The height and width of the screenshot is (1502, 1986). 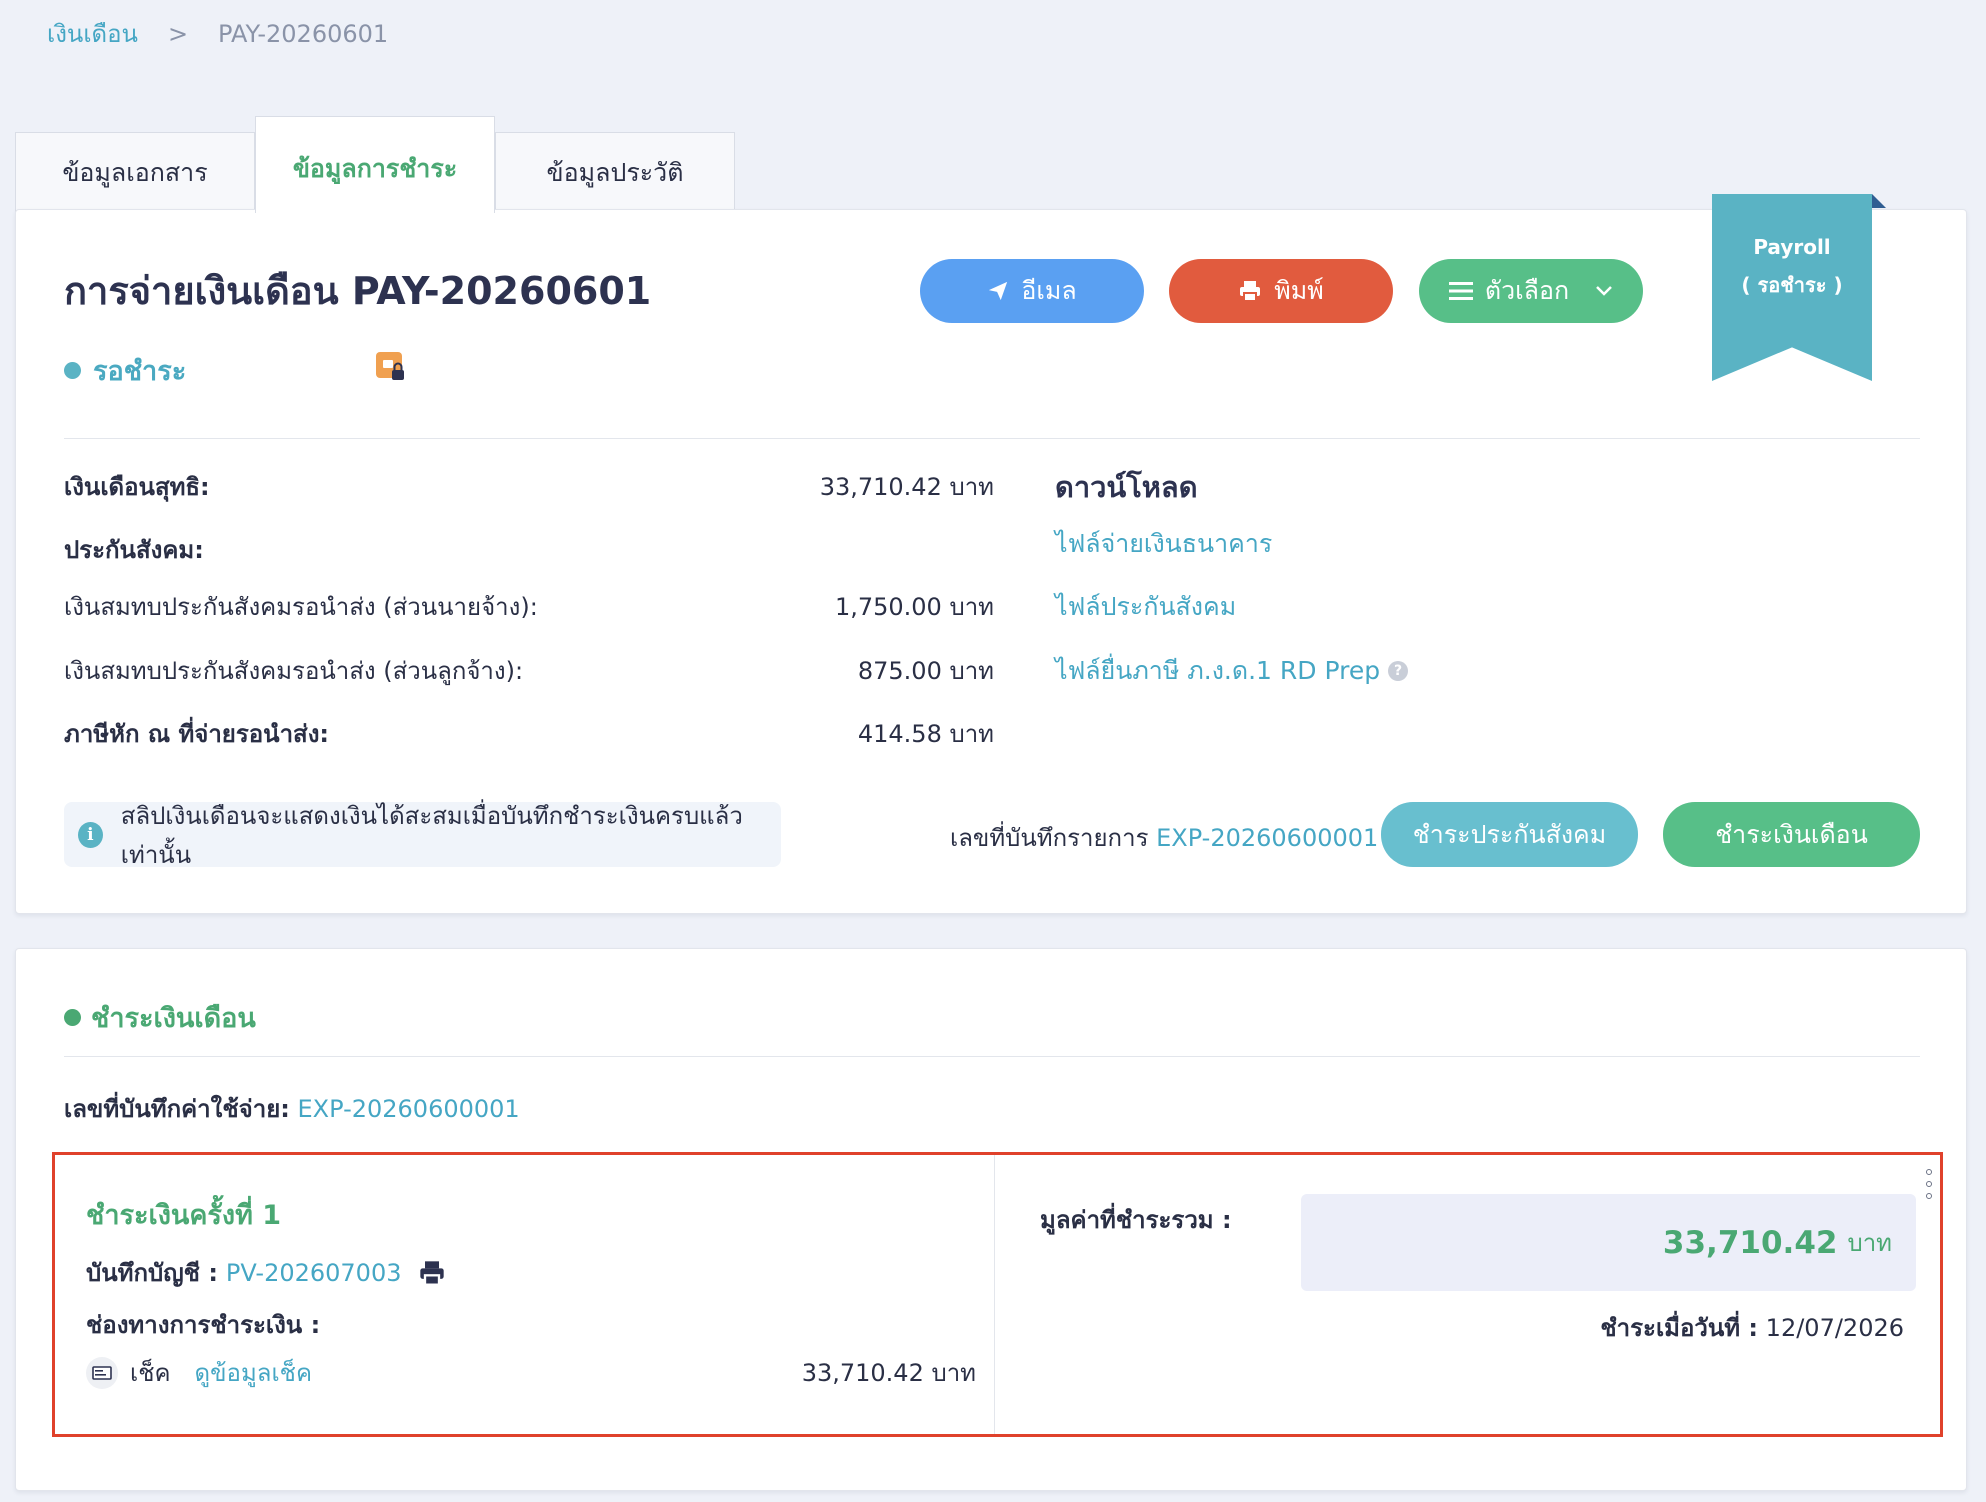 What do you see at coordinates (1217, 671) in the screenshot?
I see `tax-file-link: ไฟล์ยื่นภาษี ภ.ง.ด.1 RD Prep` at bounding box center [1217, 671].